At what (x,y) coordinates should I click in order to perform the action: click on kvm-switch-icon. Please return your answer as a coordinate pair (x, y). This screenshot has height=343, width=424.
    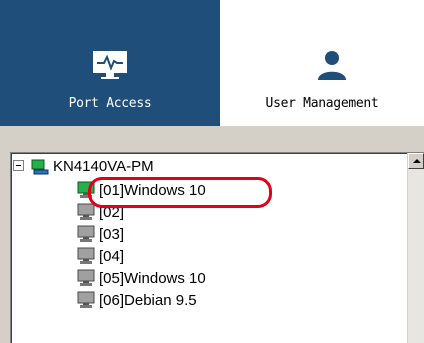
    Looking at the image, I should click on (40, 167).